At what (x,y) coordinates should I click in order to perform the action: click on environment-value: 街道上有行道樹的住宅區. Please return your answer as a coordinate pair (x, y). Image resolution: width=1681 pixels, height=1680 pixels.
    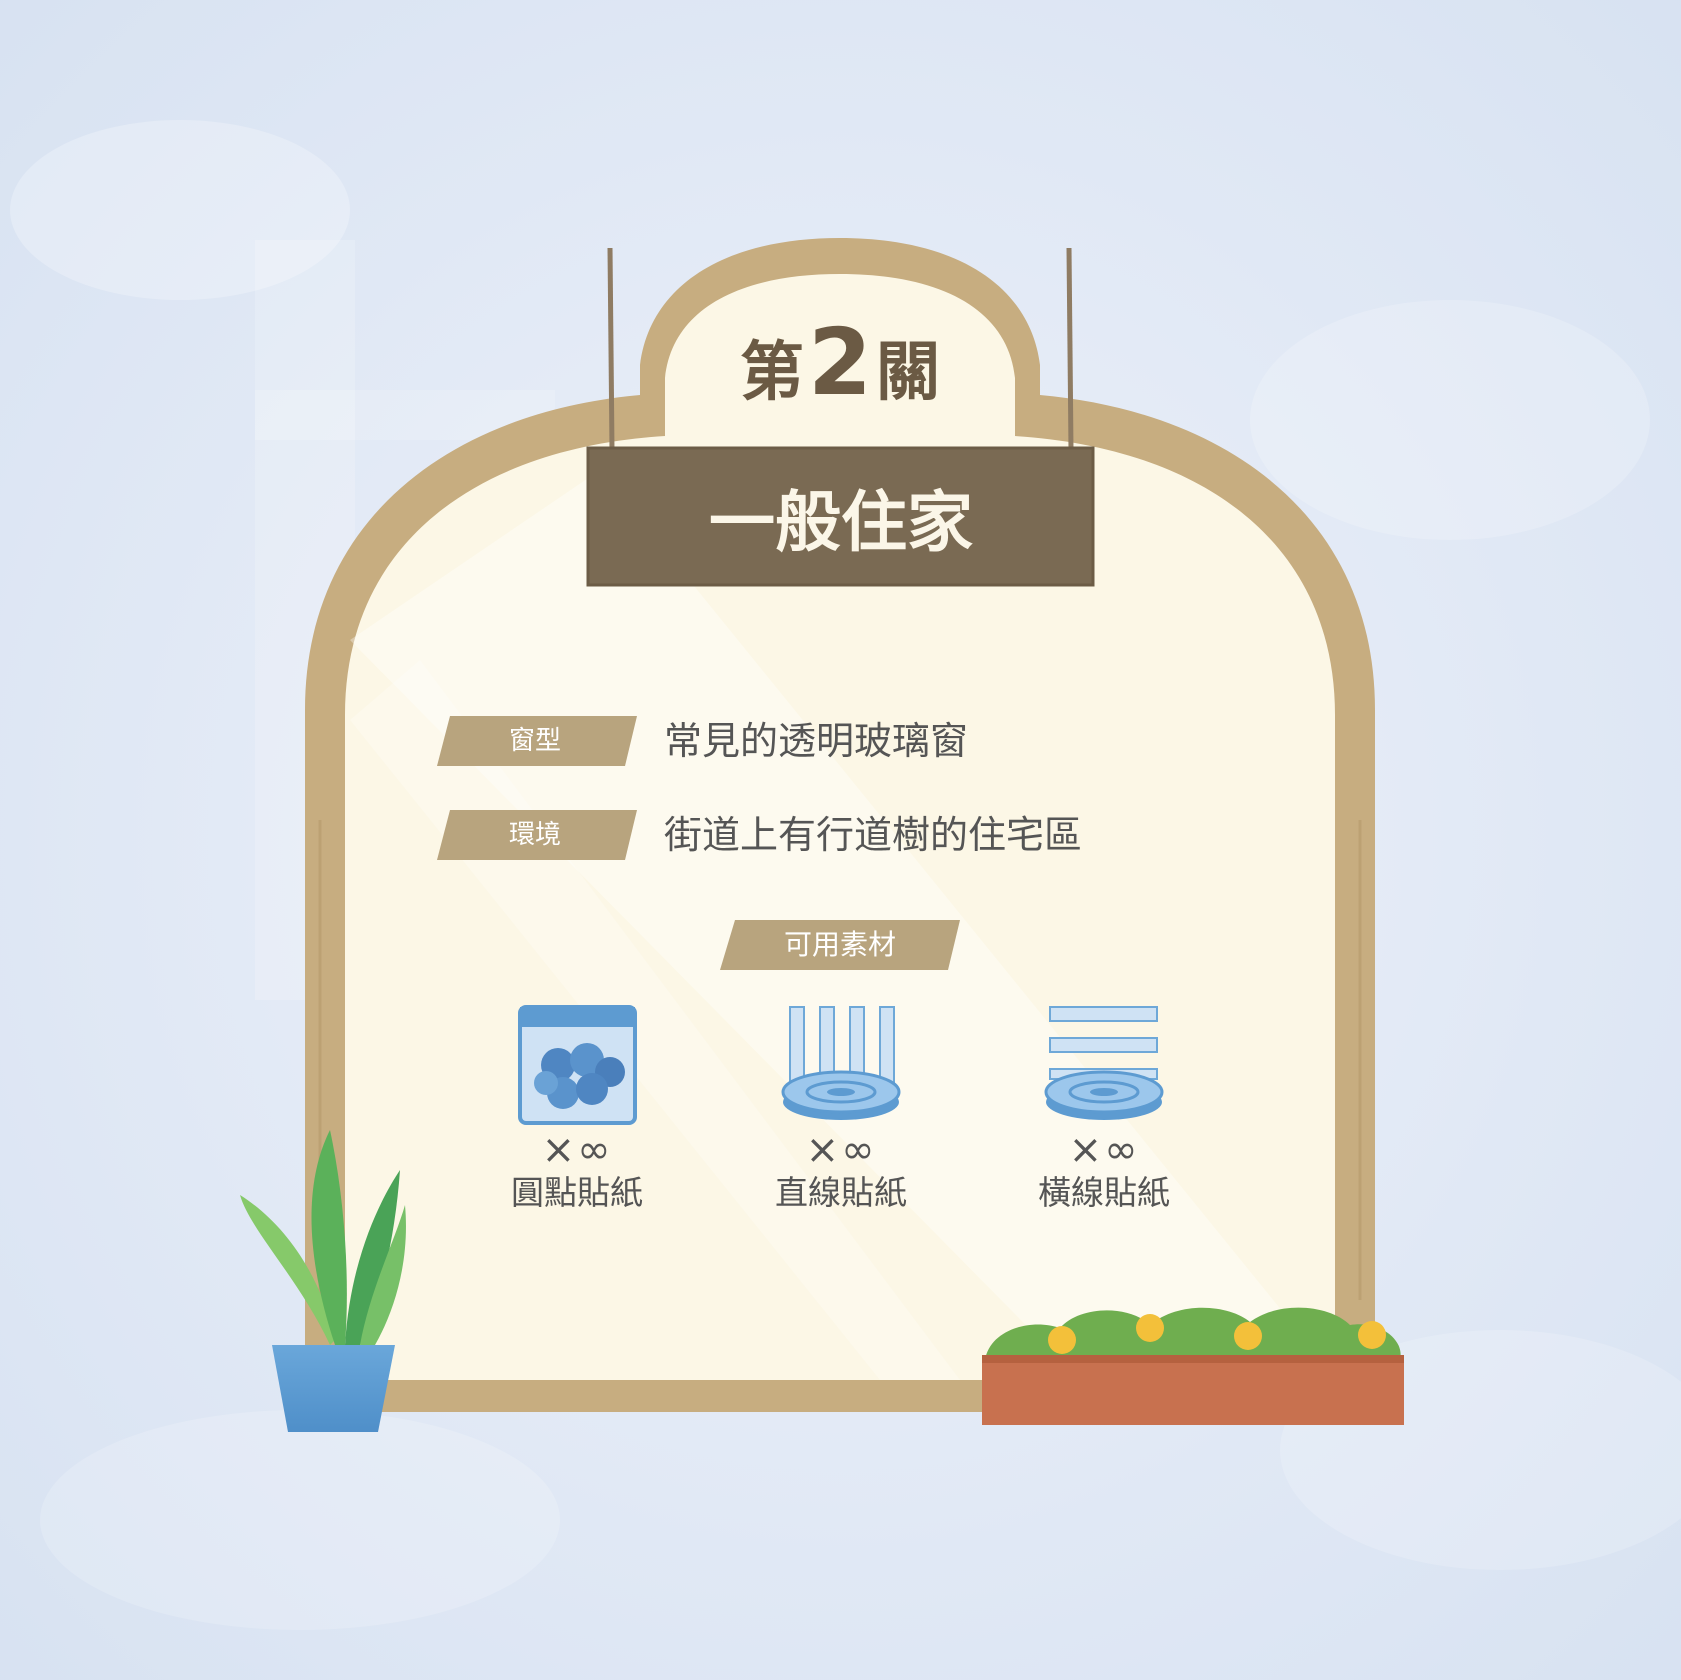
    Looking at the image, I should click on (873, 835).